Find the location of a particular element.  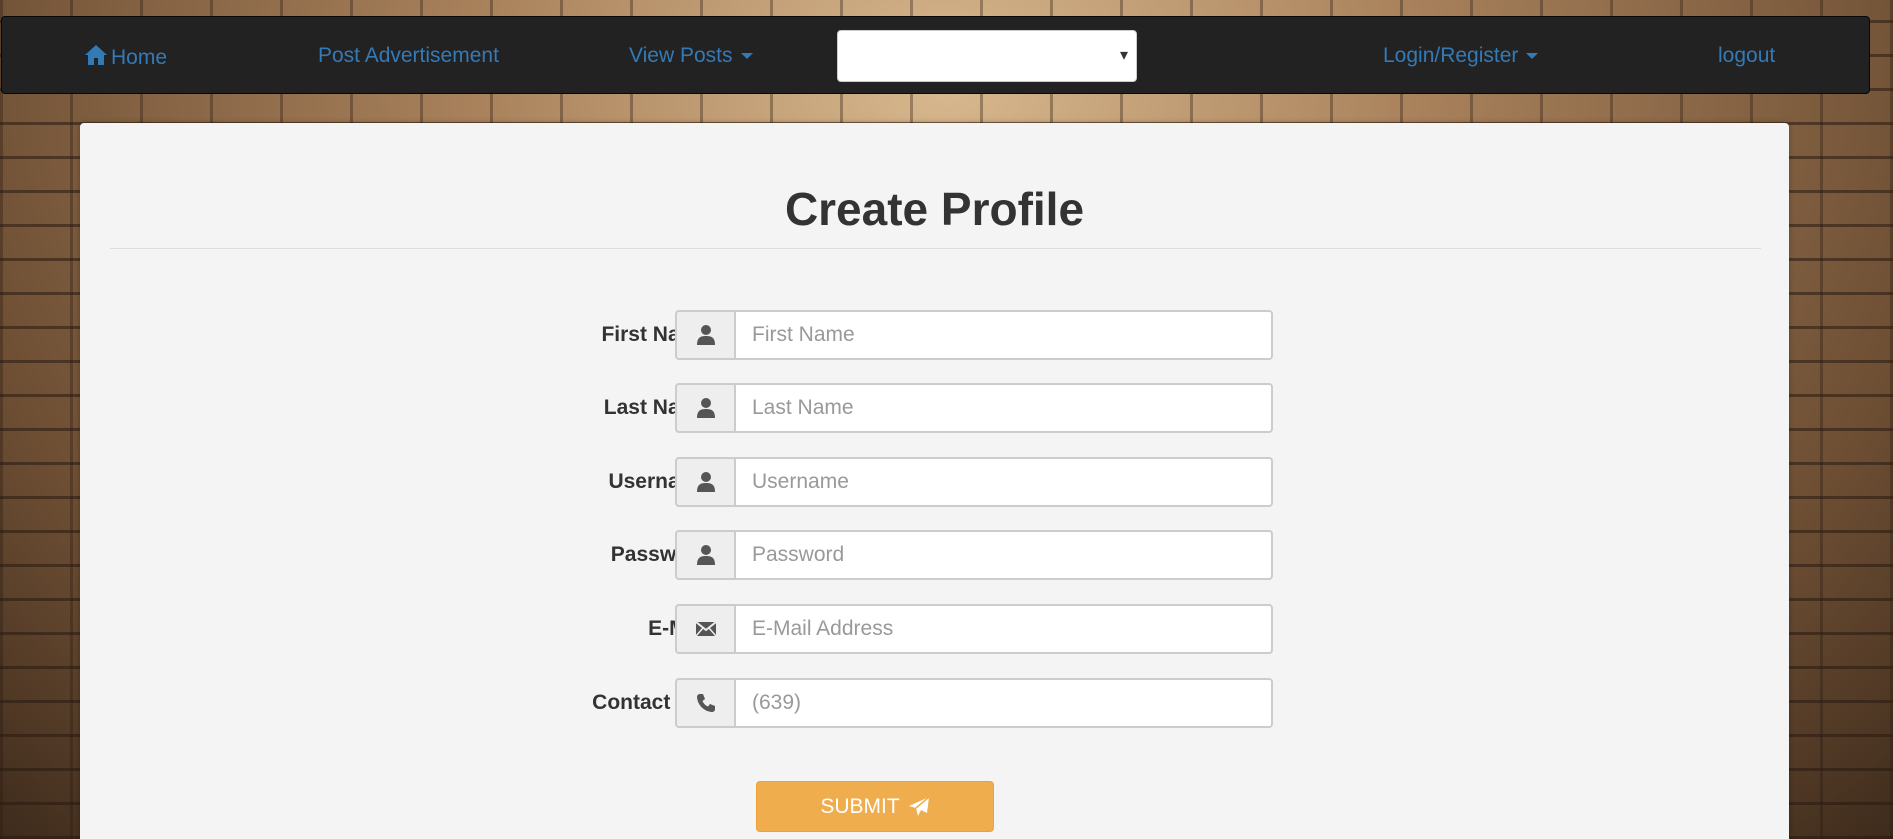

submit-button: SUBMIT is located at coordinates (875, 806).